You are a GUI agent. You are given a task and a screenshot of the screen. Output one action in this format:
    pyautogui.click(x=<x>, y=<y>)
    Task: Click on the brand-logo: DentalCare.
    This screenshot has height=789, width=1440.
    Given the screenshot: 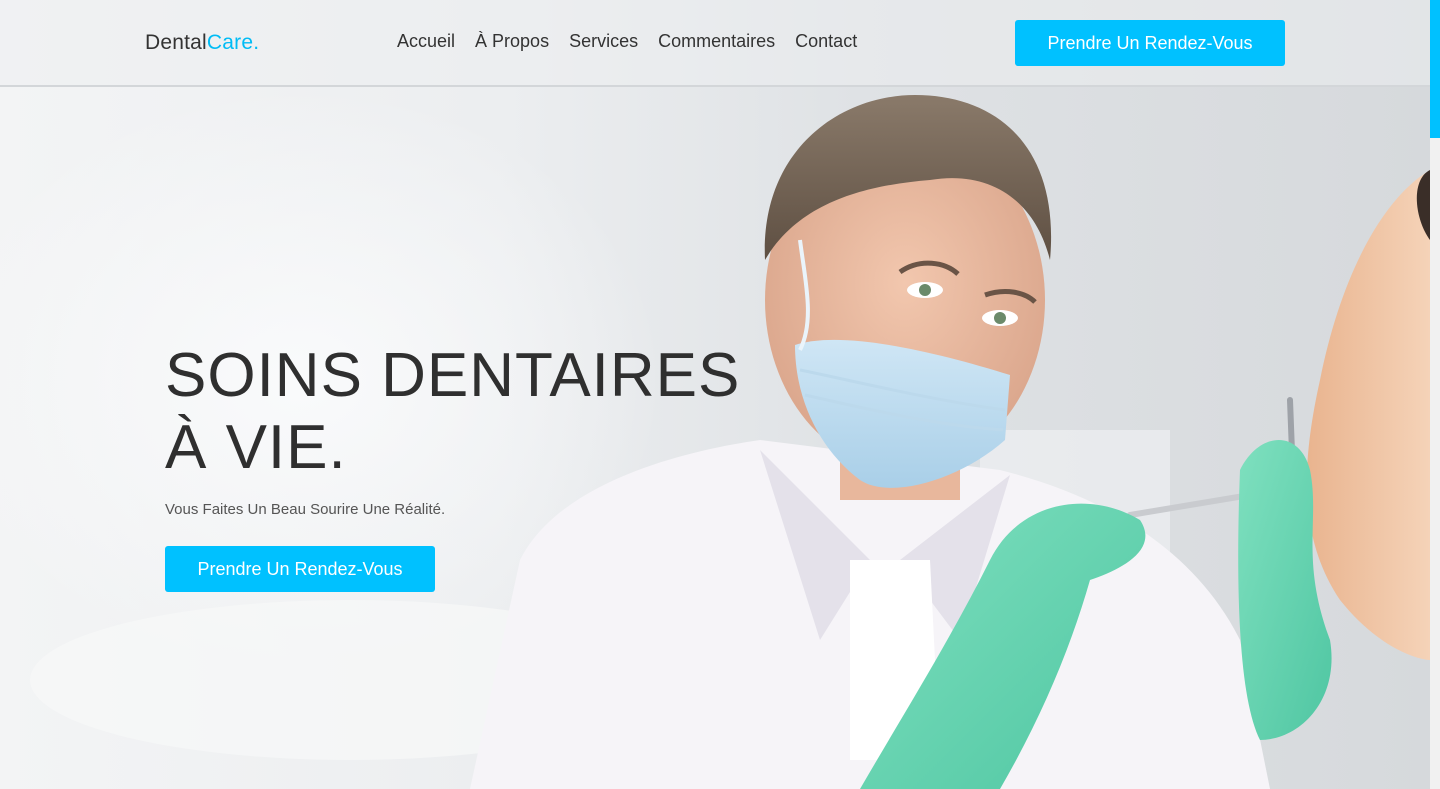 What is the action you would take?
    pyautogui.click(x=202, y=43)
    